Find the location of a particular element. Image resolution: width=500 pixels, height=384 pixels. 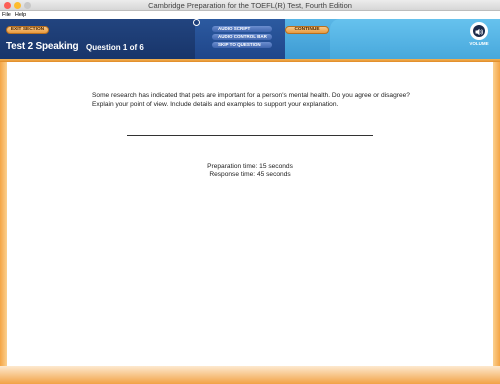

exit-section-button: EXIT SECTION is located at coordinates (27, 30).